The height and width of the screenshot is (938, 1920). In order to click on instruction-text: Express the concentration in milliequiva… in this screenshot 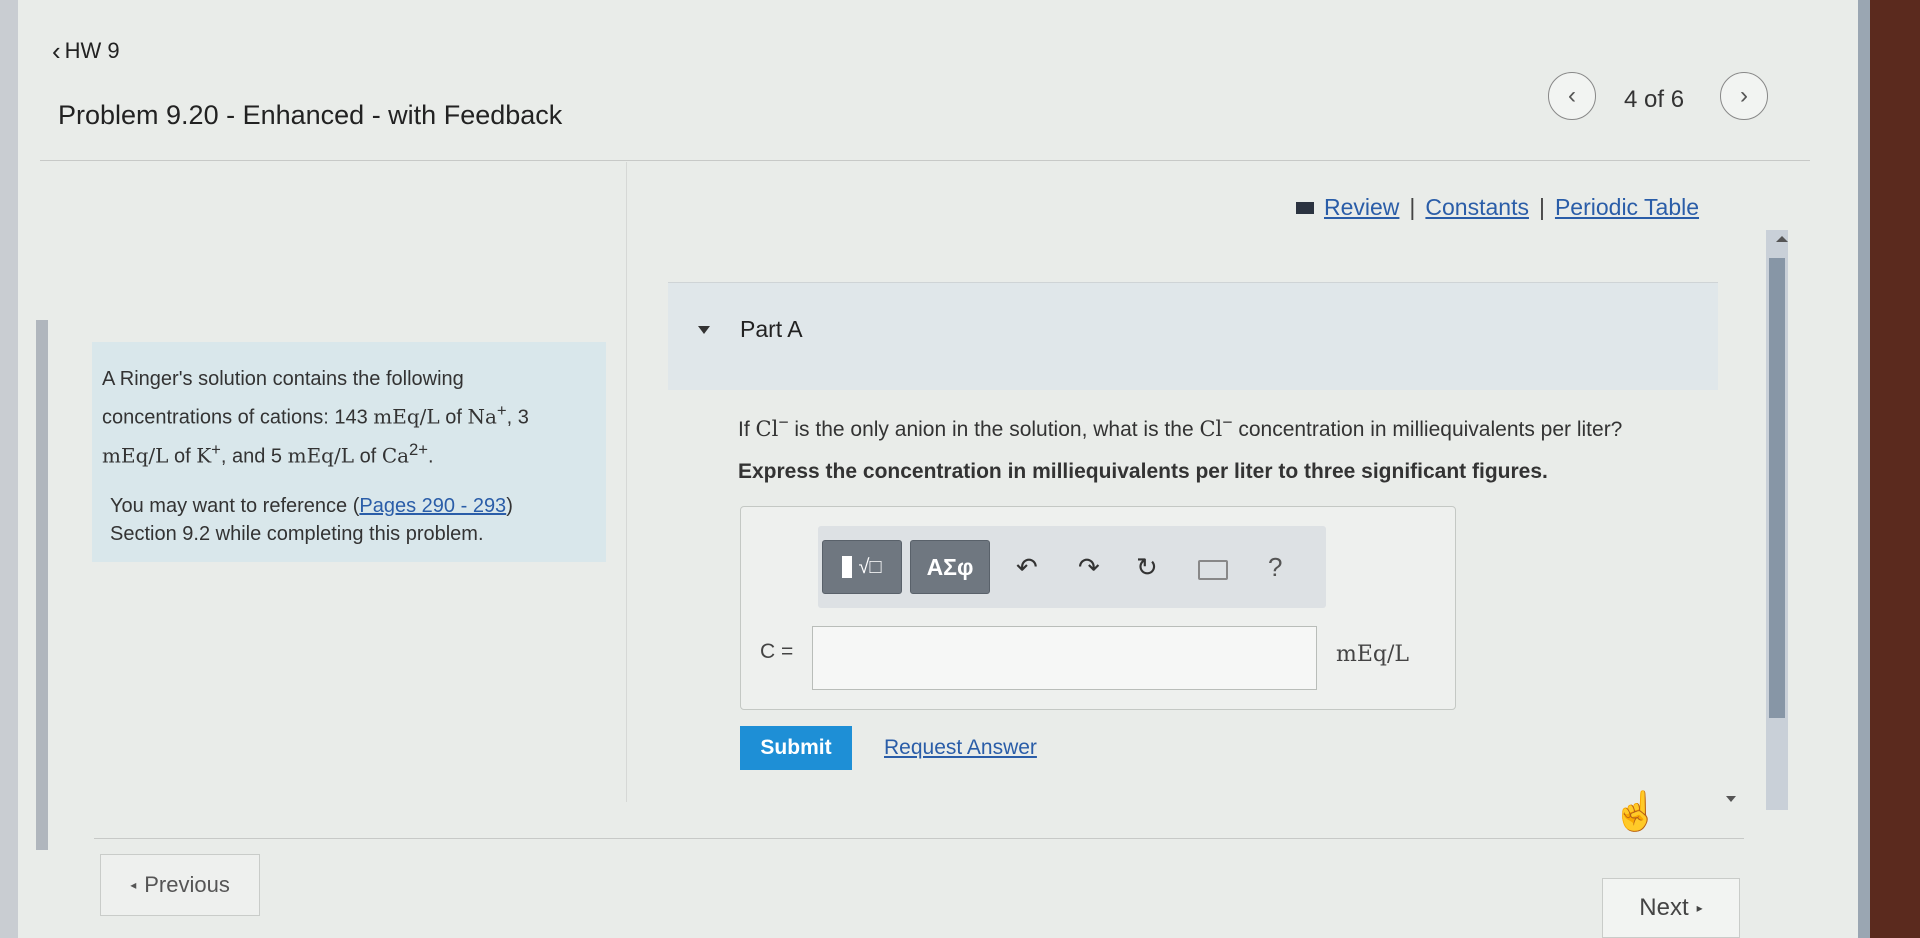, I will do `click(1143, 471)`.